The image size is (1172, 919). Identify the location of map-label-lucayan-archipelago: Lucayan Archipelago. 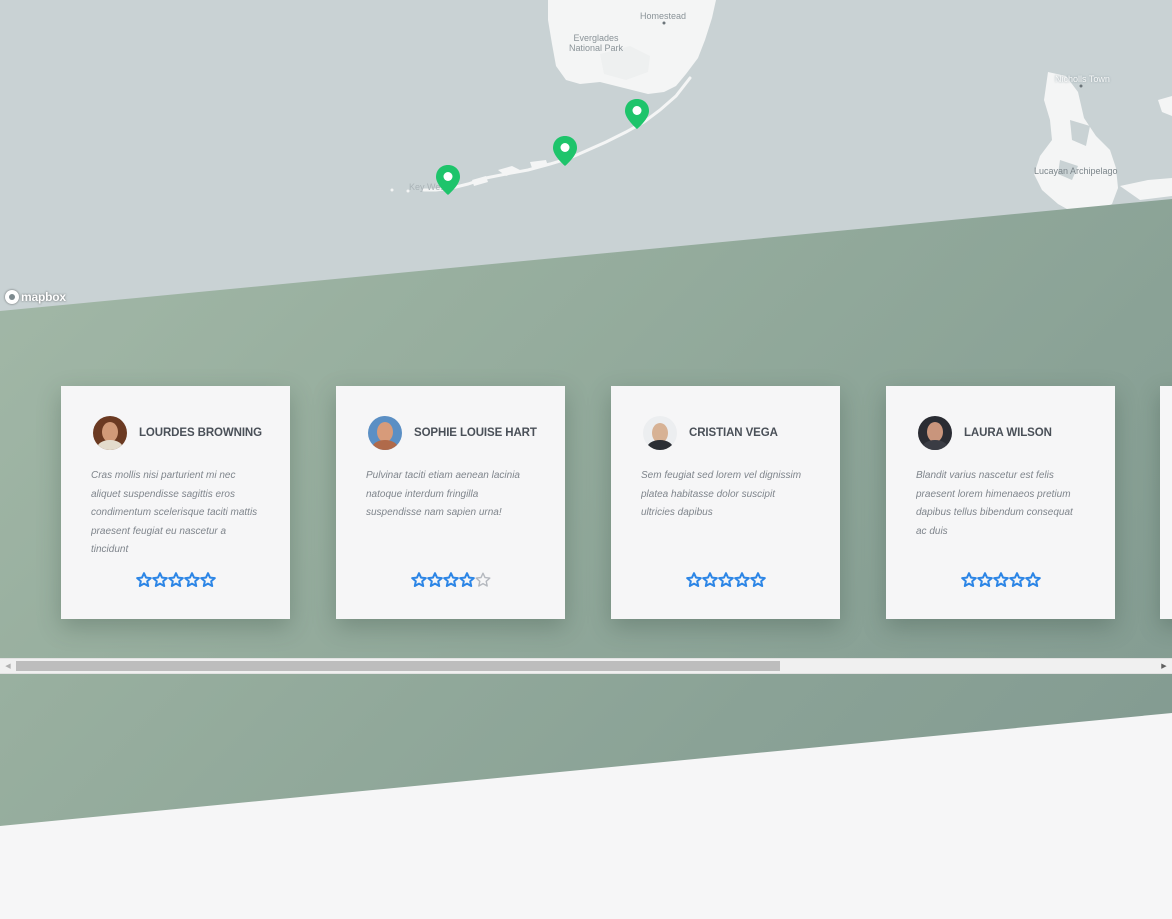
(1076, 171).